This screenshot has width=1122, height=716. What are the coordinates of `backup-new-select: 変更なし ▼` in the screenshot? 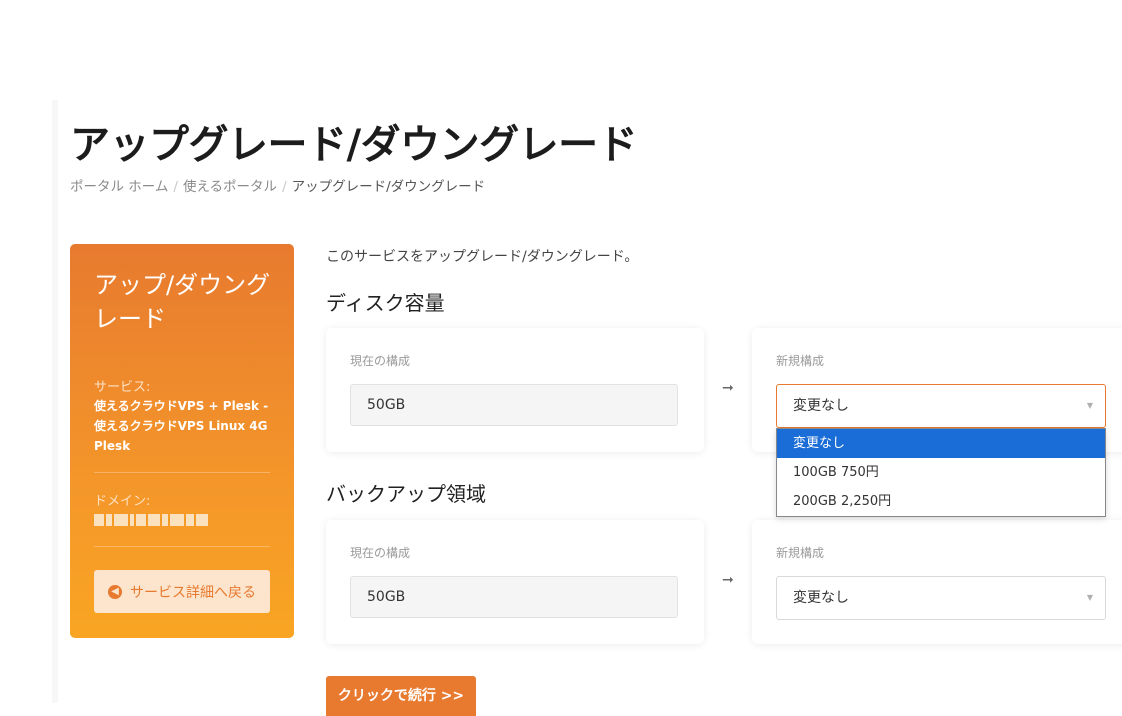 It's located at (941, 598).